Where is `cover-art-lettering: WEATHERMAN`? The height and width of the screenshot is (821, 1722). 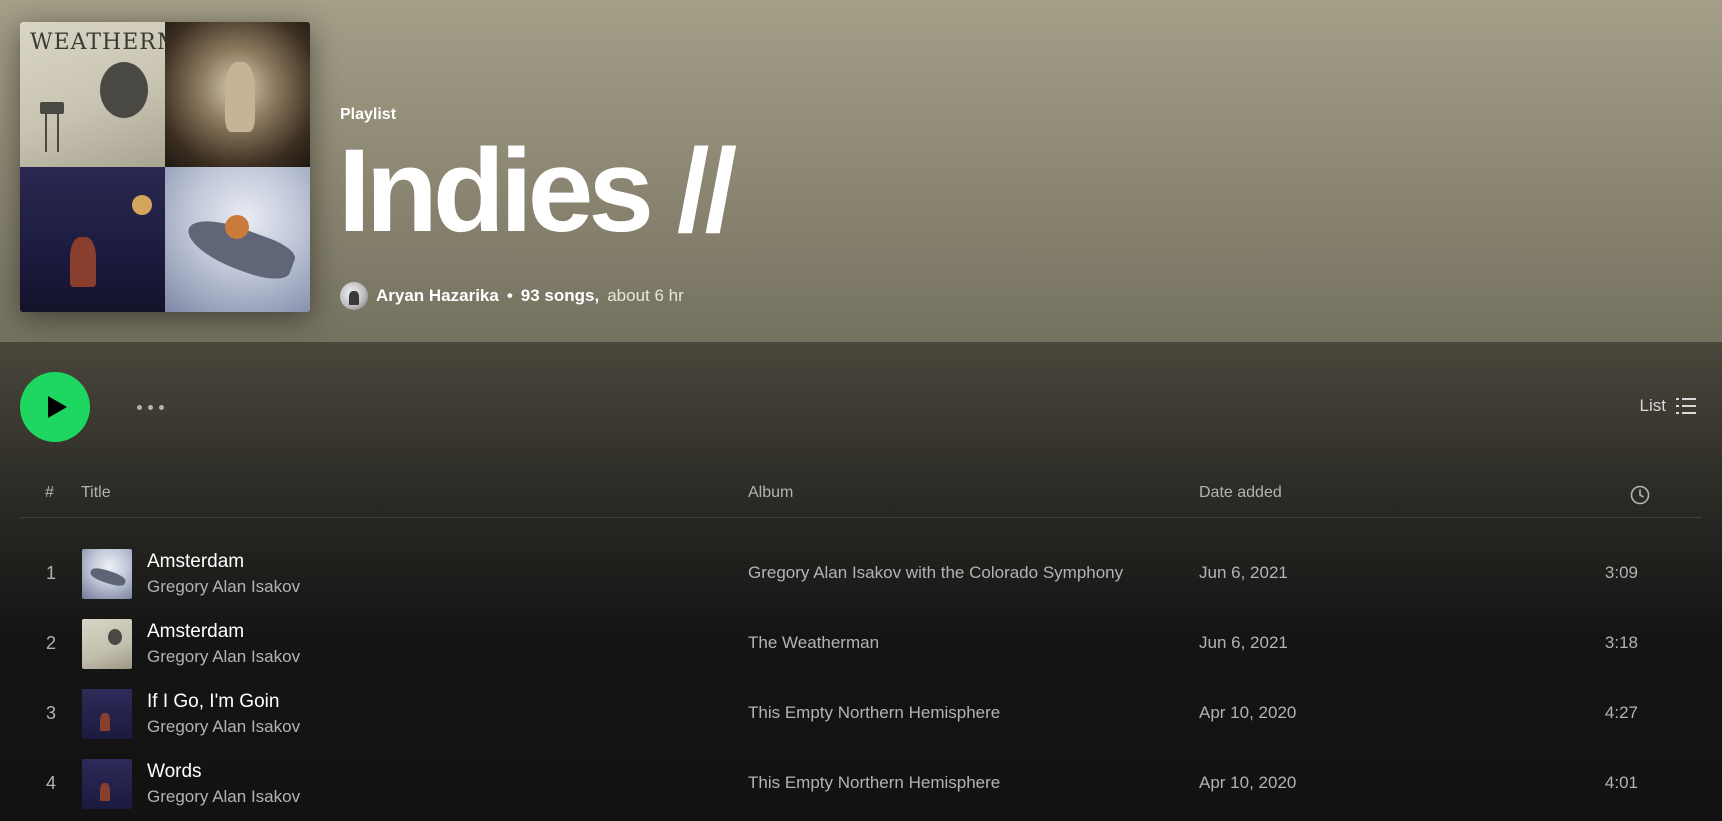
cover-art-lettering: WEATHERMAN is located at coordinates (97, 42).